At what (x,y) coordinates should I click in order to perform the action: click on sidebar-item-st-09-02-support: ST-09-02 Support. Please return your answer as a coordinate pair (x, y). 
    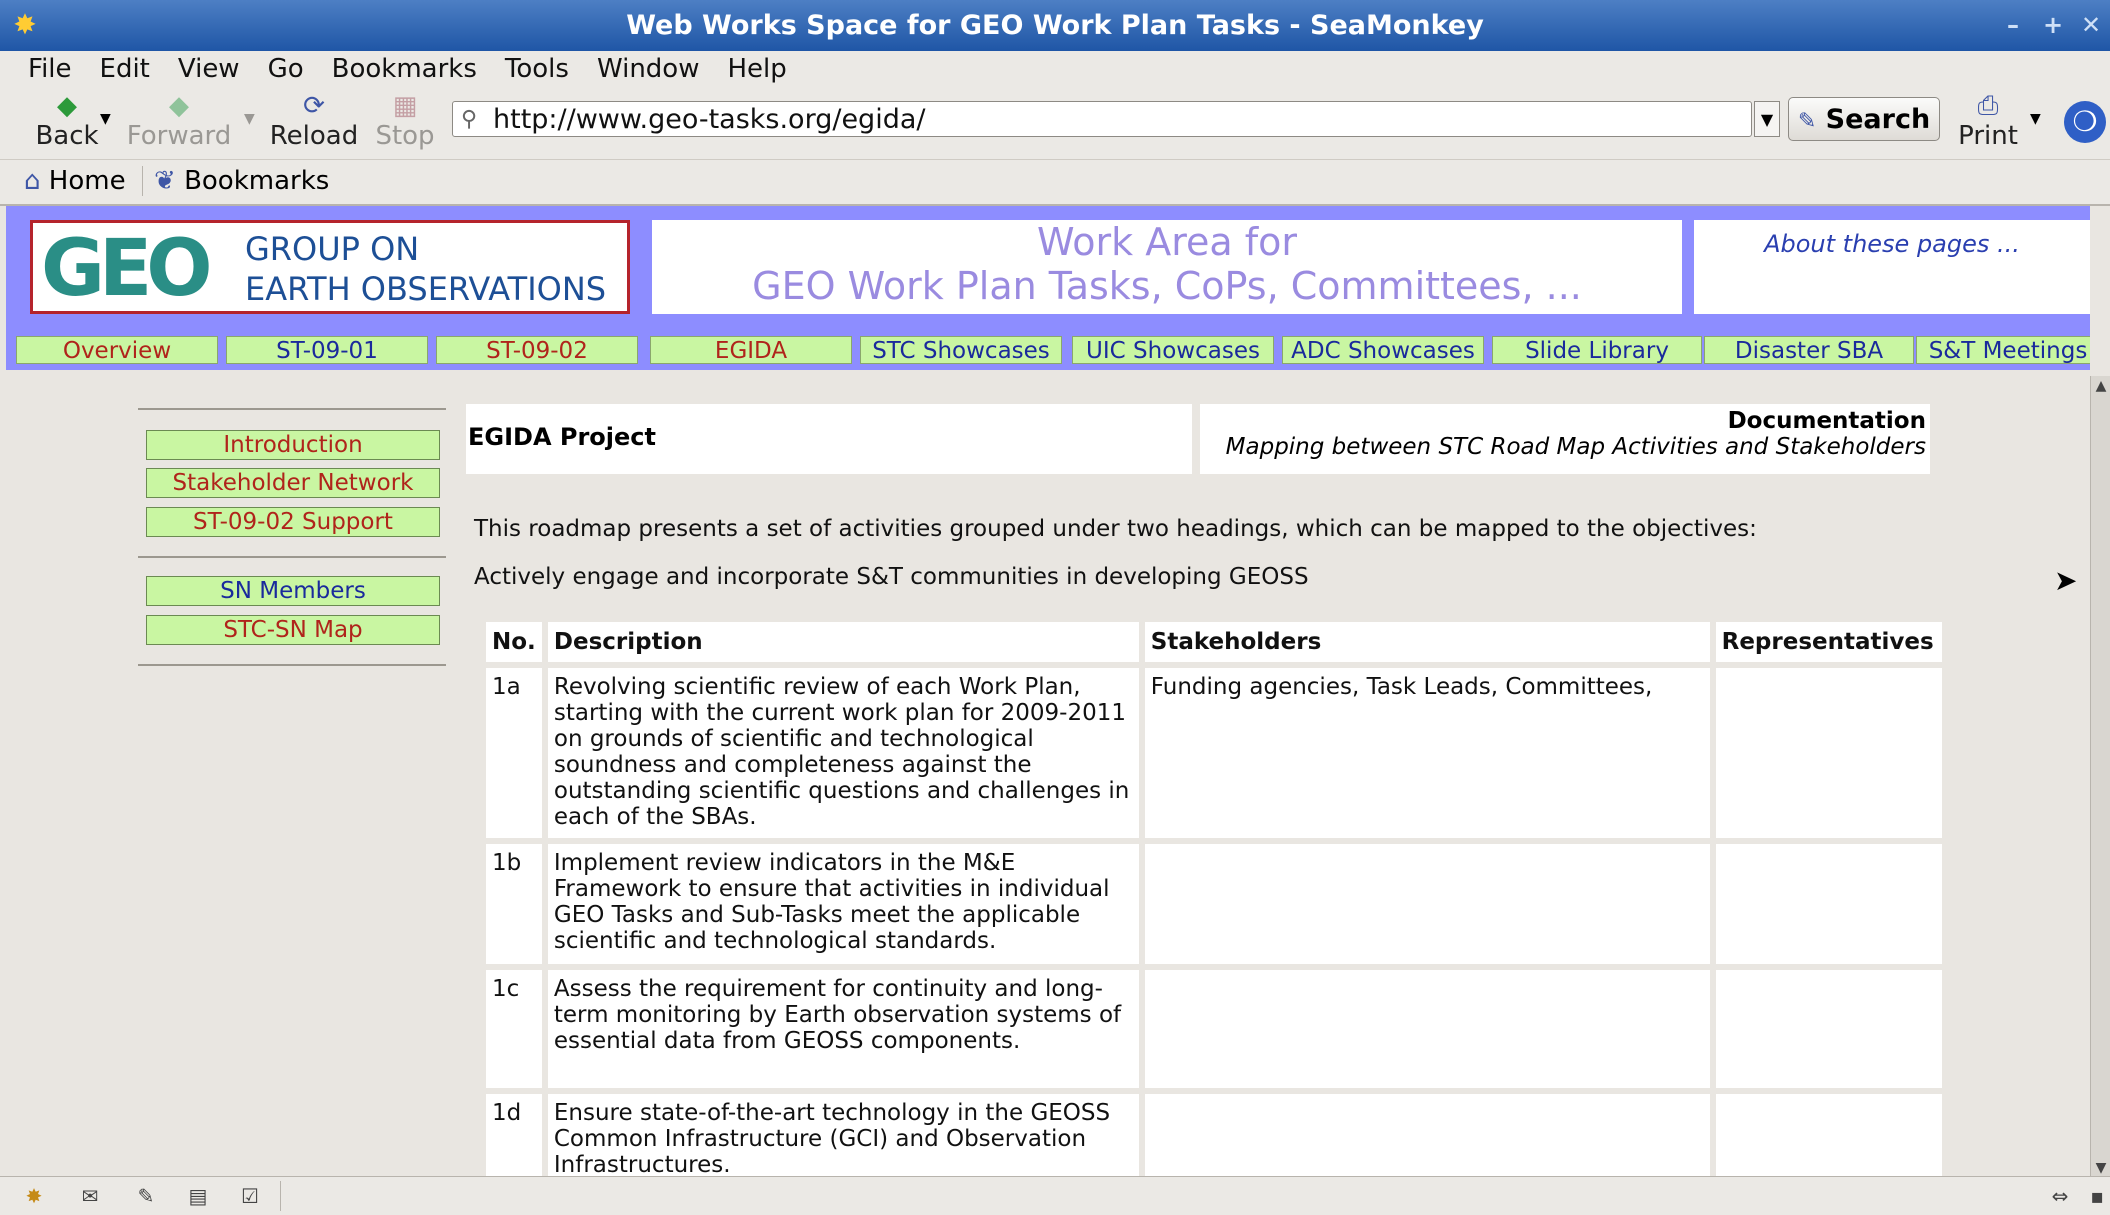
    Looking at the image, I should click on (293, 522).